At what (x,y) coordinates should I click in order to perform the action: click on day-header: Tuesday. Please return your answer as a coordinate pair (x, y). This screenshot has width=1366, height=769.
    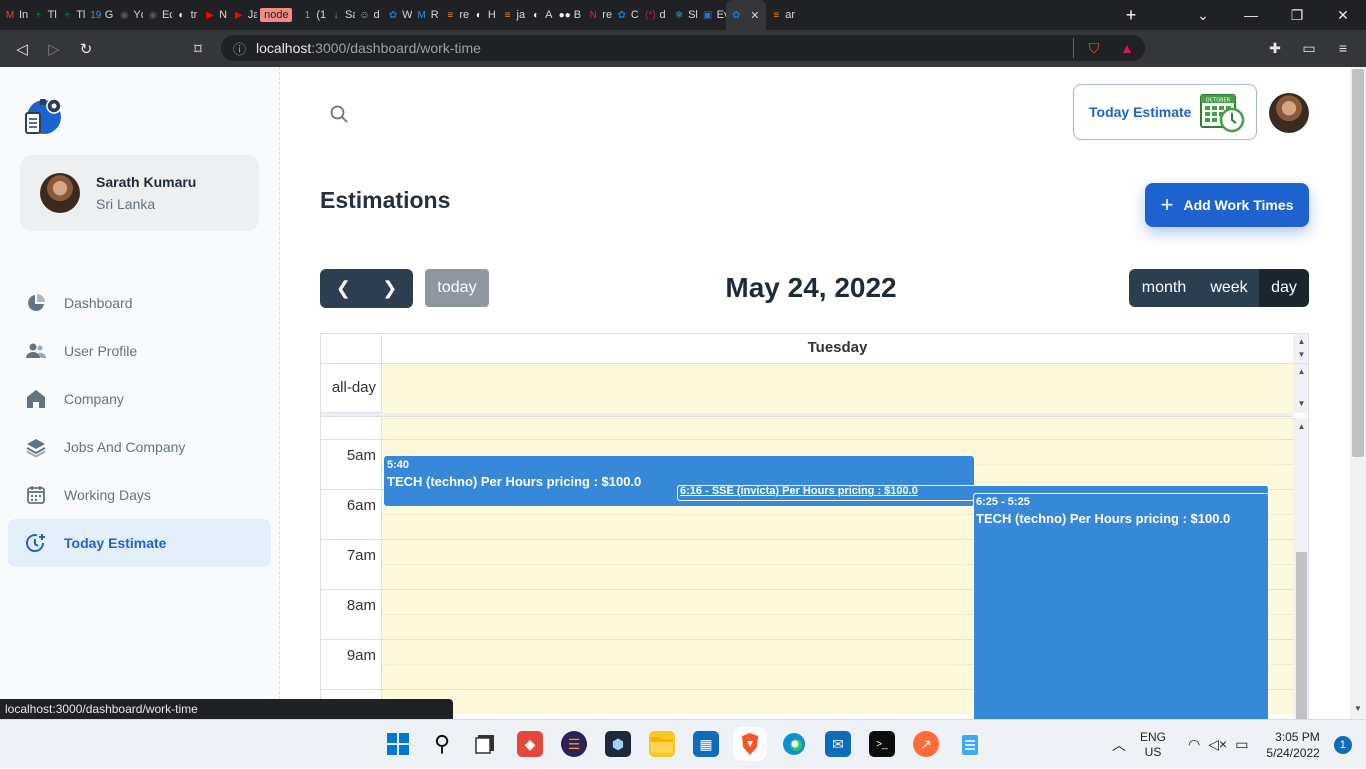
    Looking at the image, I should click on (837, 349).